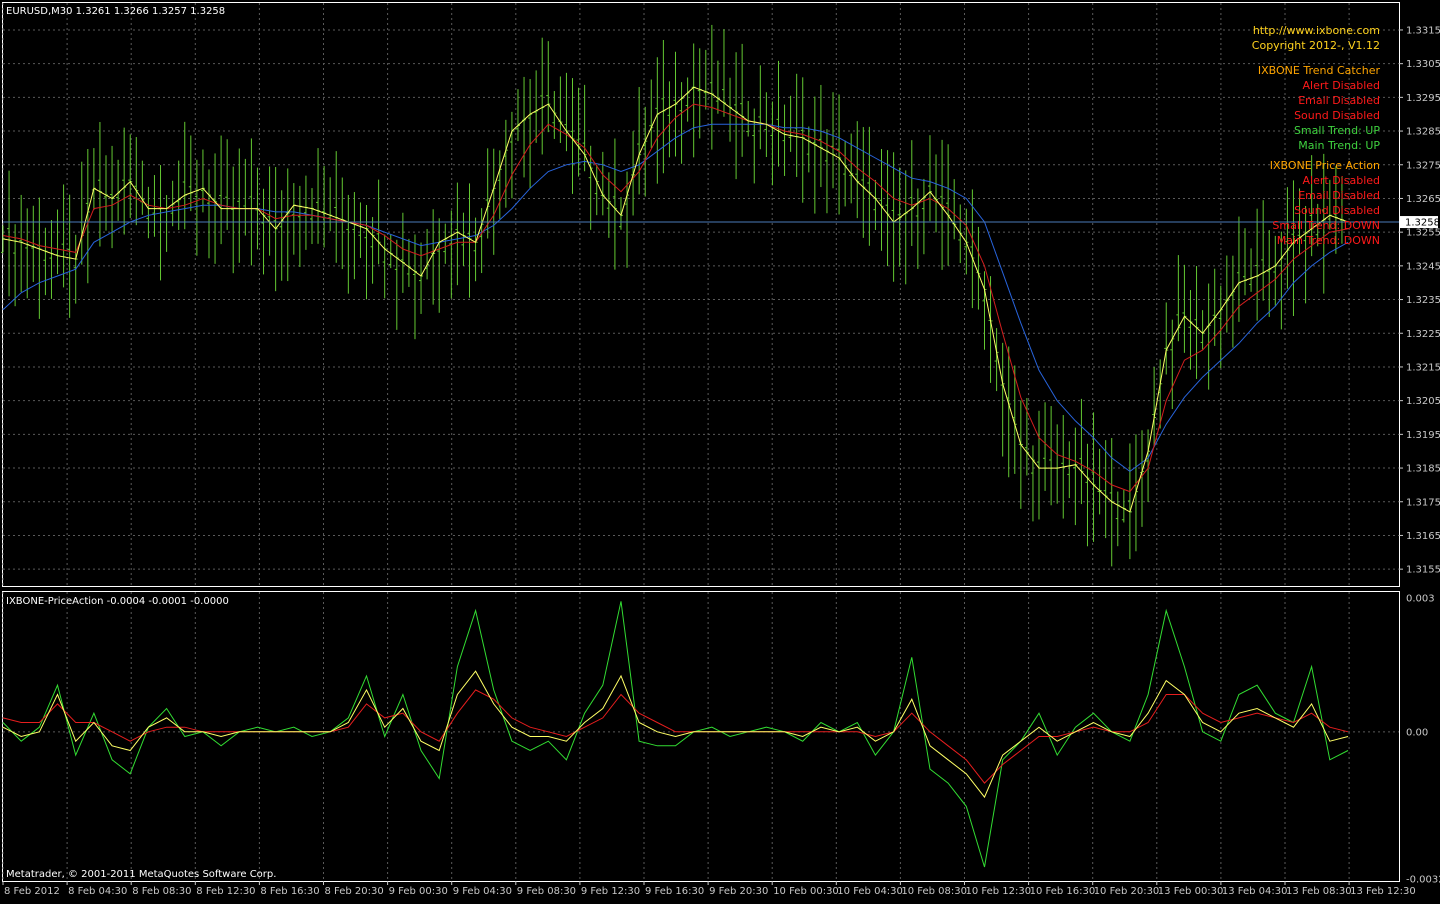 The height and width of the screenshot is (904, 1440). What do you see at coordinates (97, 891) in the screenshot?
I see `time-tick-label: 8 Feb 04:30` at bounding box center [97, 891].